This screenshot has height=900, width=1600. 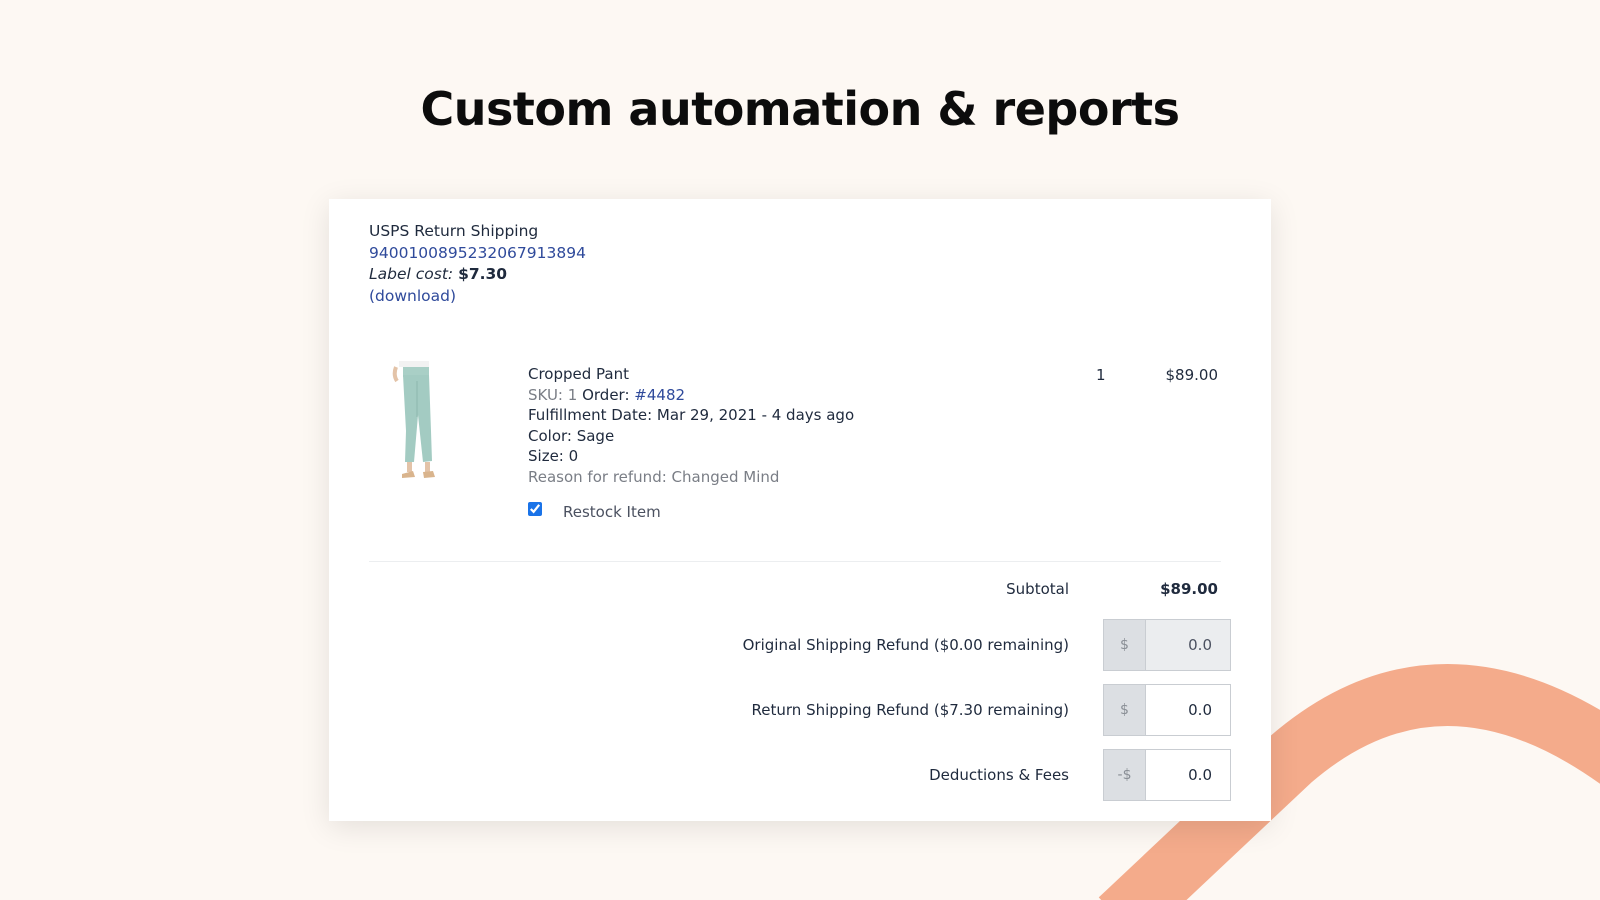 I want to click on restock-label: Restock Item, so click(x=612, y=512).